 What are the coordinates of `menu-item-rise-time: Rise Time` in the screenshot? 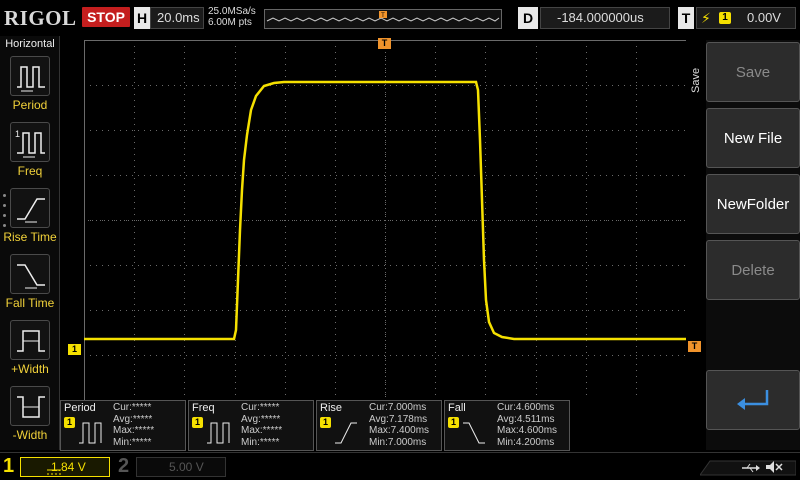 It's located at (30, 220).